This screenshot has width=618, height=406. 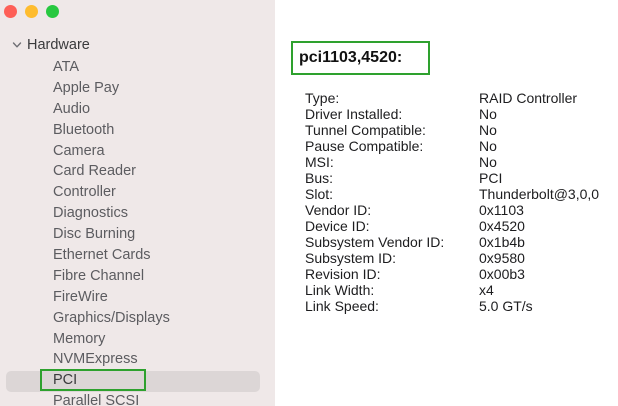 I want to click on sidebar-item-label: ATA, so click(x=66, y=67).